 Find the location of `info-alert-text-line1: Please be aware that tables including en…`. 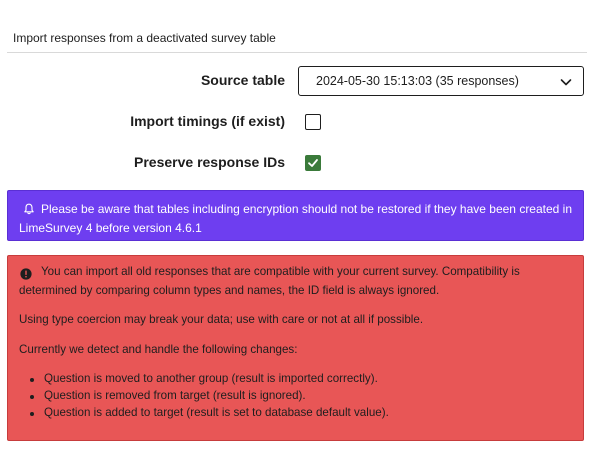

info-alert-text-line1: Please be aware that tables including en… is located at coordinates (307, 209).